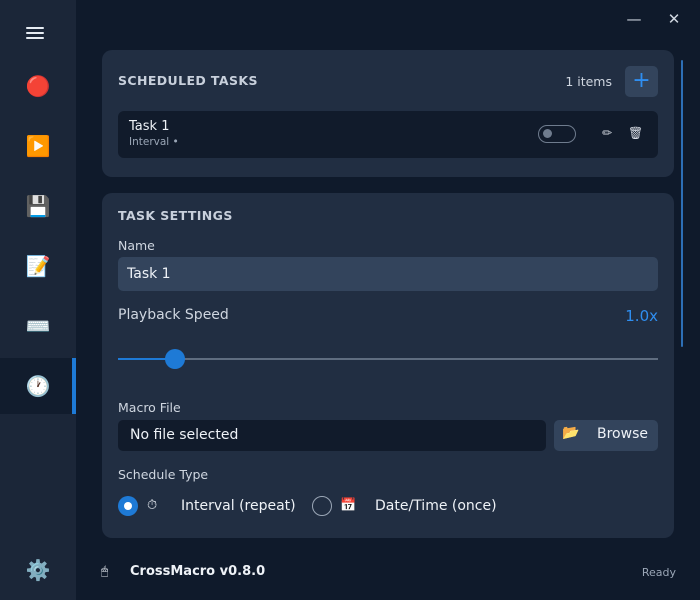 This screenshot has height=600, width=700. Describe the element at coordinates (641, 316) in the screenshot. I see `playback-speed-value: 1.0x` at that location.